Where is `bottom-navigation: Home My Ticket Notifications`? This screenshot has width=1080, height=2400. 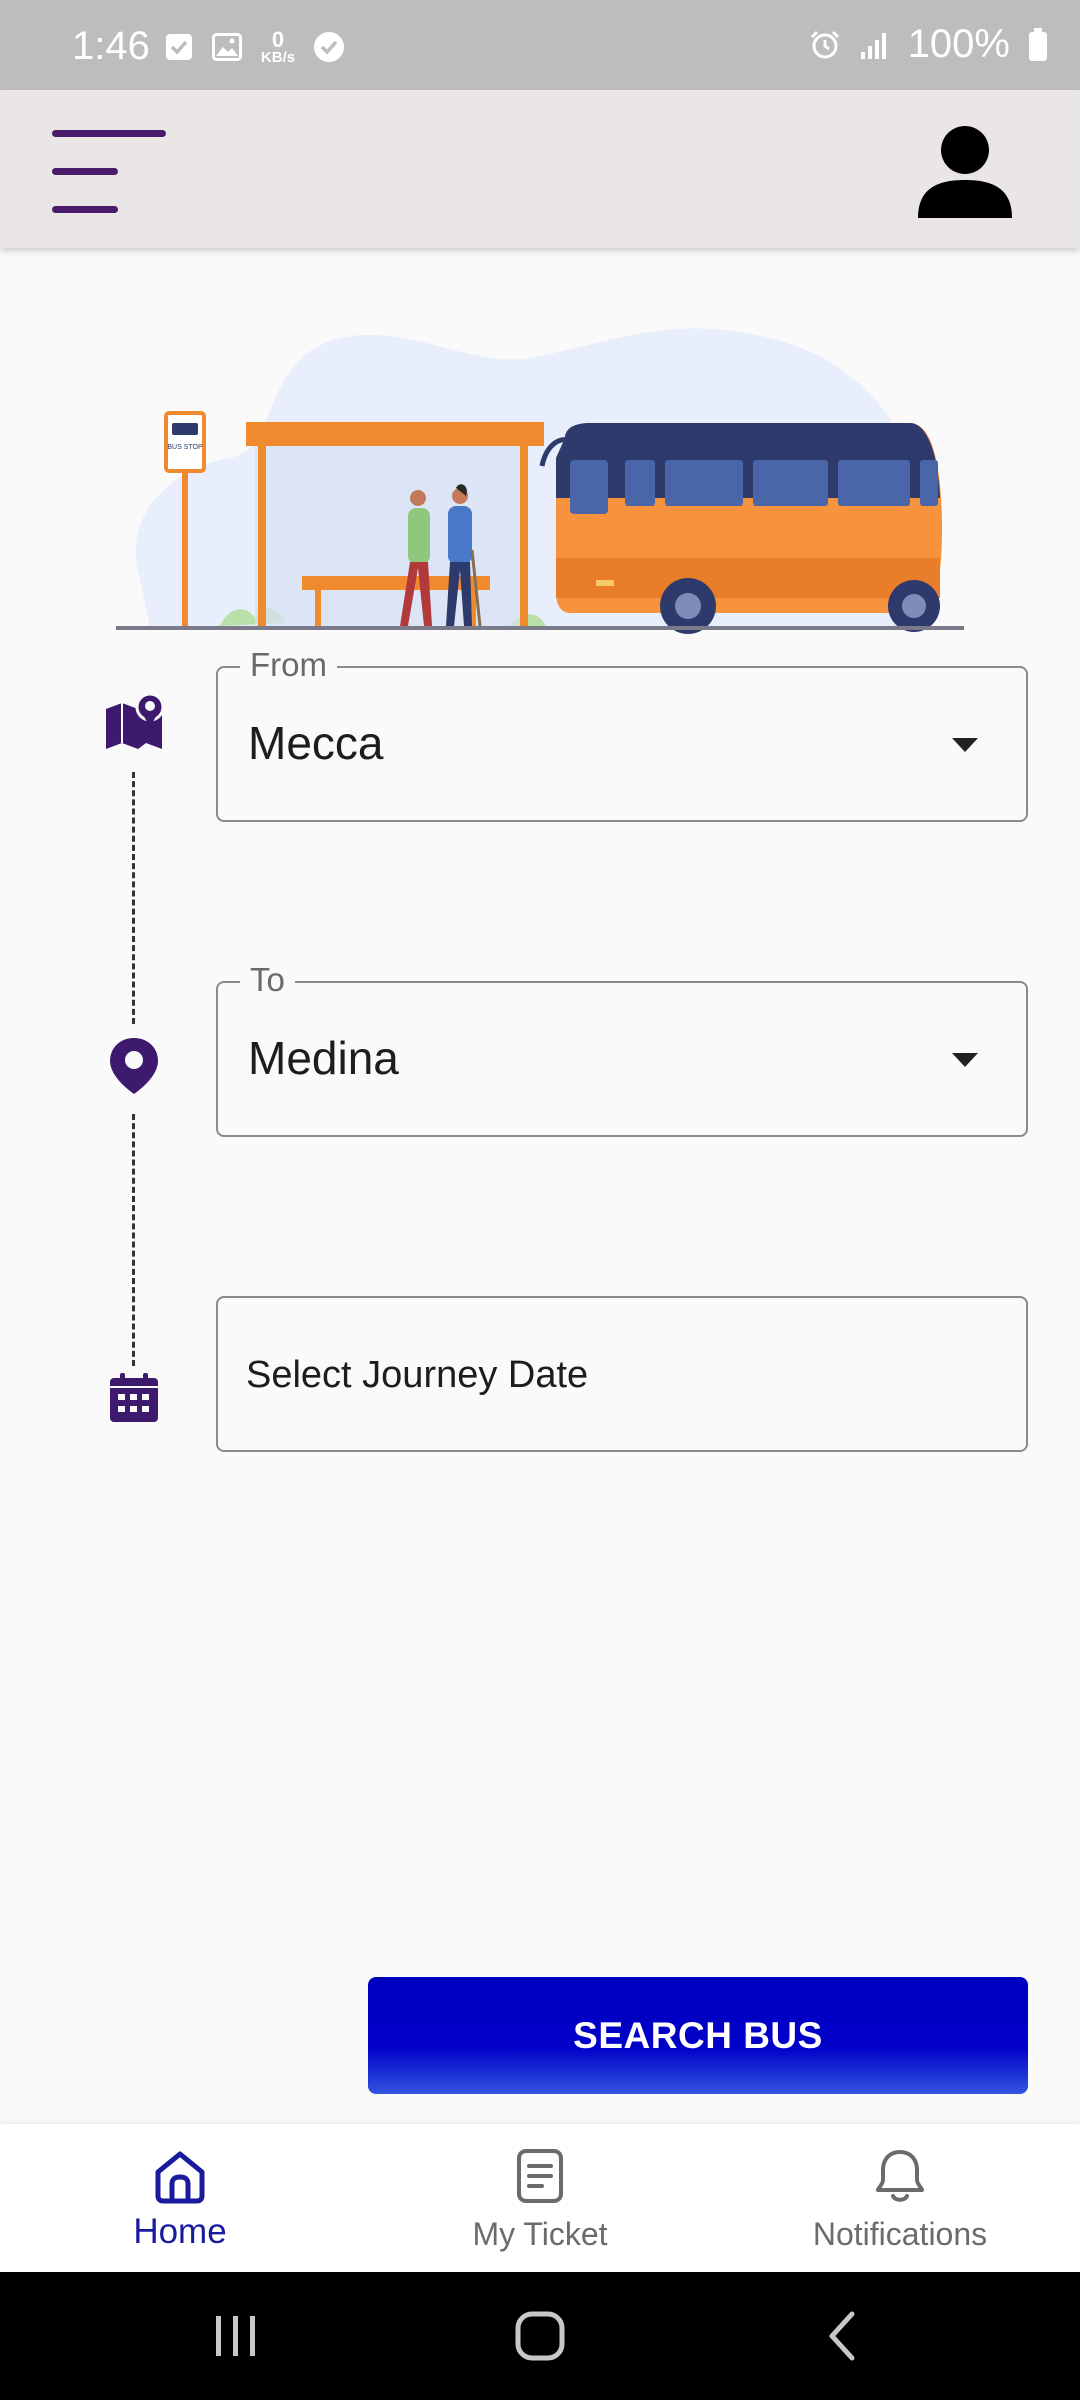
bottom-navigation: Home My Ticket Notifications is located at coordinates (540, 2198).